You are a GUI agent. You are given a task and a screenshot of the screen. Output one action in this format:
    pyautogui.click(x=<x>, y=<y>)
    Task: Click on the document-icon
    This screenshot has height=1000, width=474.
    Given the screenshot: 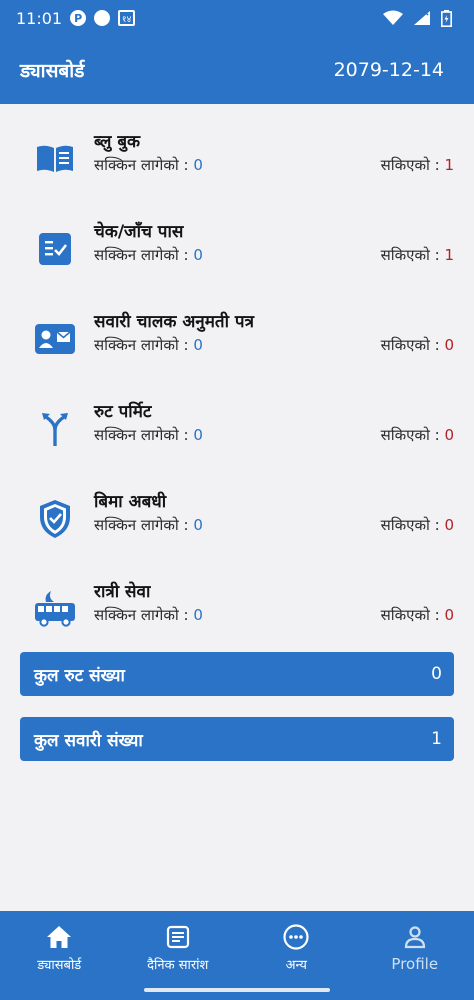 What is the action you would take?
    pyautogui.click(x=178, y=937)
    